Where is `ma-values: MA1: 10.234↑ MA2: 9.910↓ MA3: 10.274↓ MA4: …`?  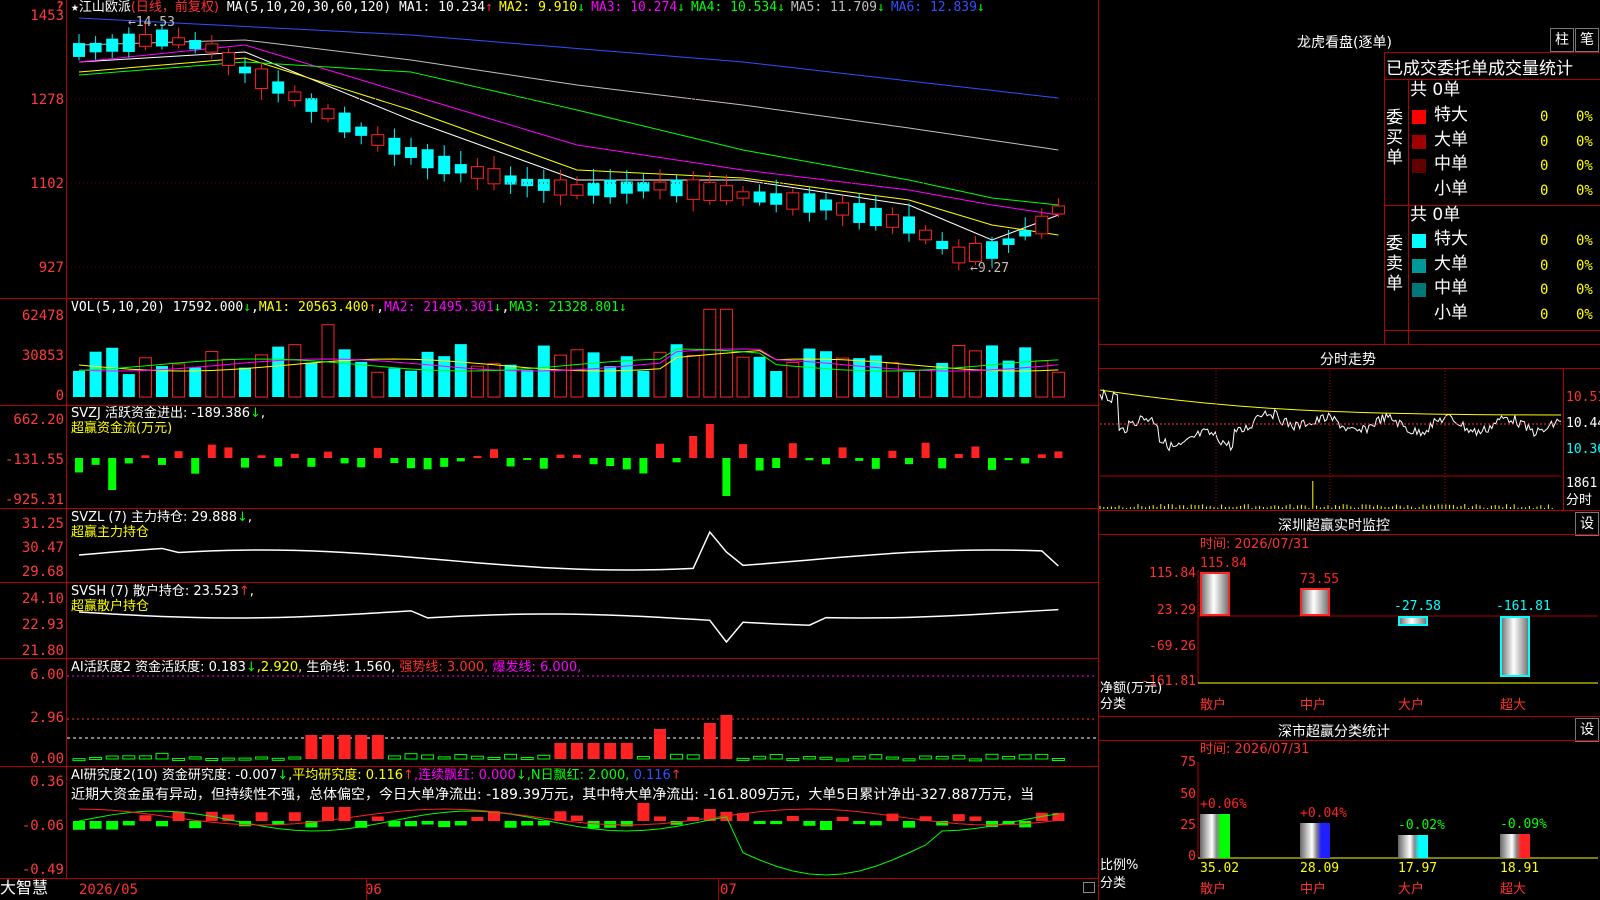 ma-values: MA1: 10.234↑ MA2: 9.910↓ MA3: 10.274↓ MA4: … is located at coordinates (695, 7).